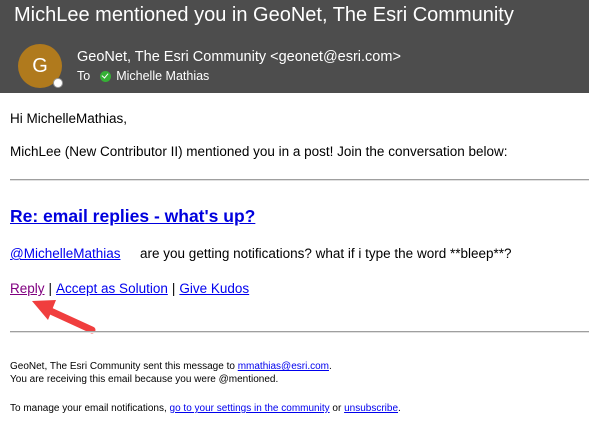 The image size is (589, 422). I want to click on mention-link: @MichelleMathias, so click(65, 253).